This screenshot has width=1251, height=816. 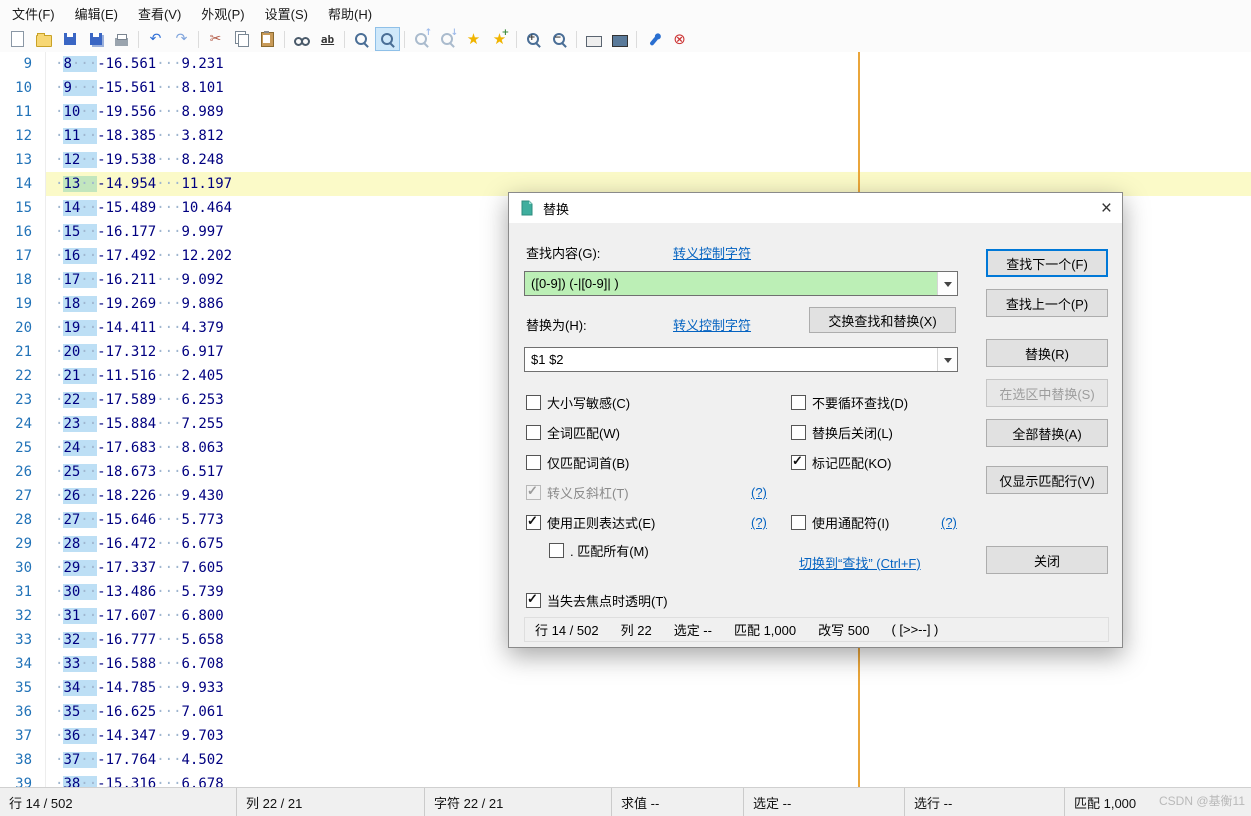 I want to click on checkbox-use-wildcards: 使用通配符(I), so click(x=840, y=522).